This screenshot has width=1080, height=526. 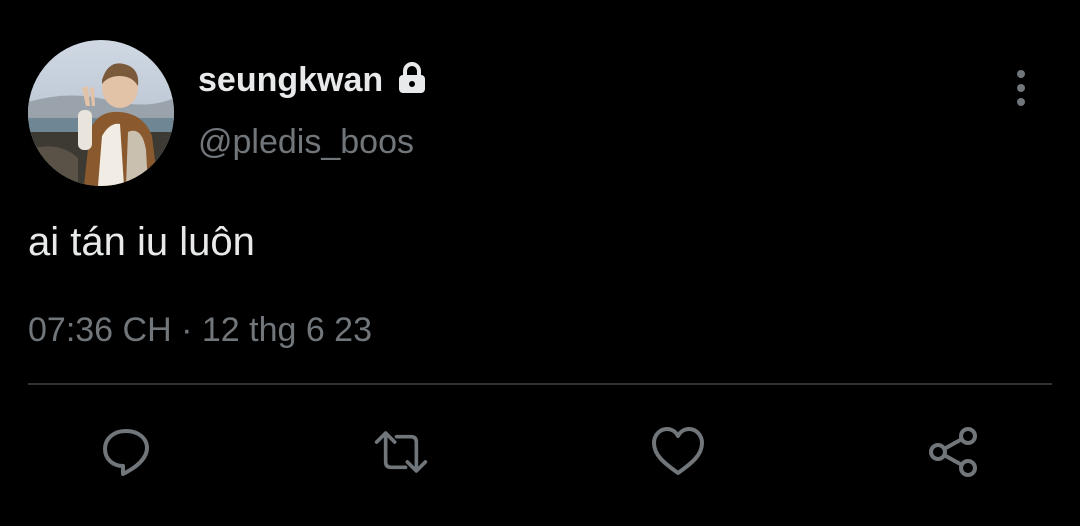 I want to click on user-handle: @pledis_boos, so click(x=306, y=142).